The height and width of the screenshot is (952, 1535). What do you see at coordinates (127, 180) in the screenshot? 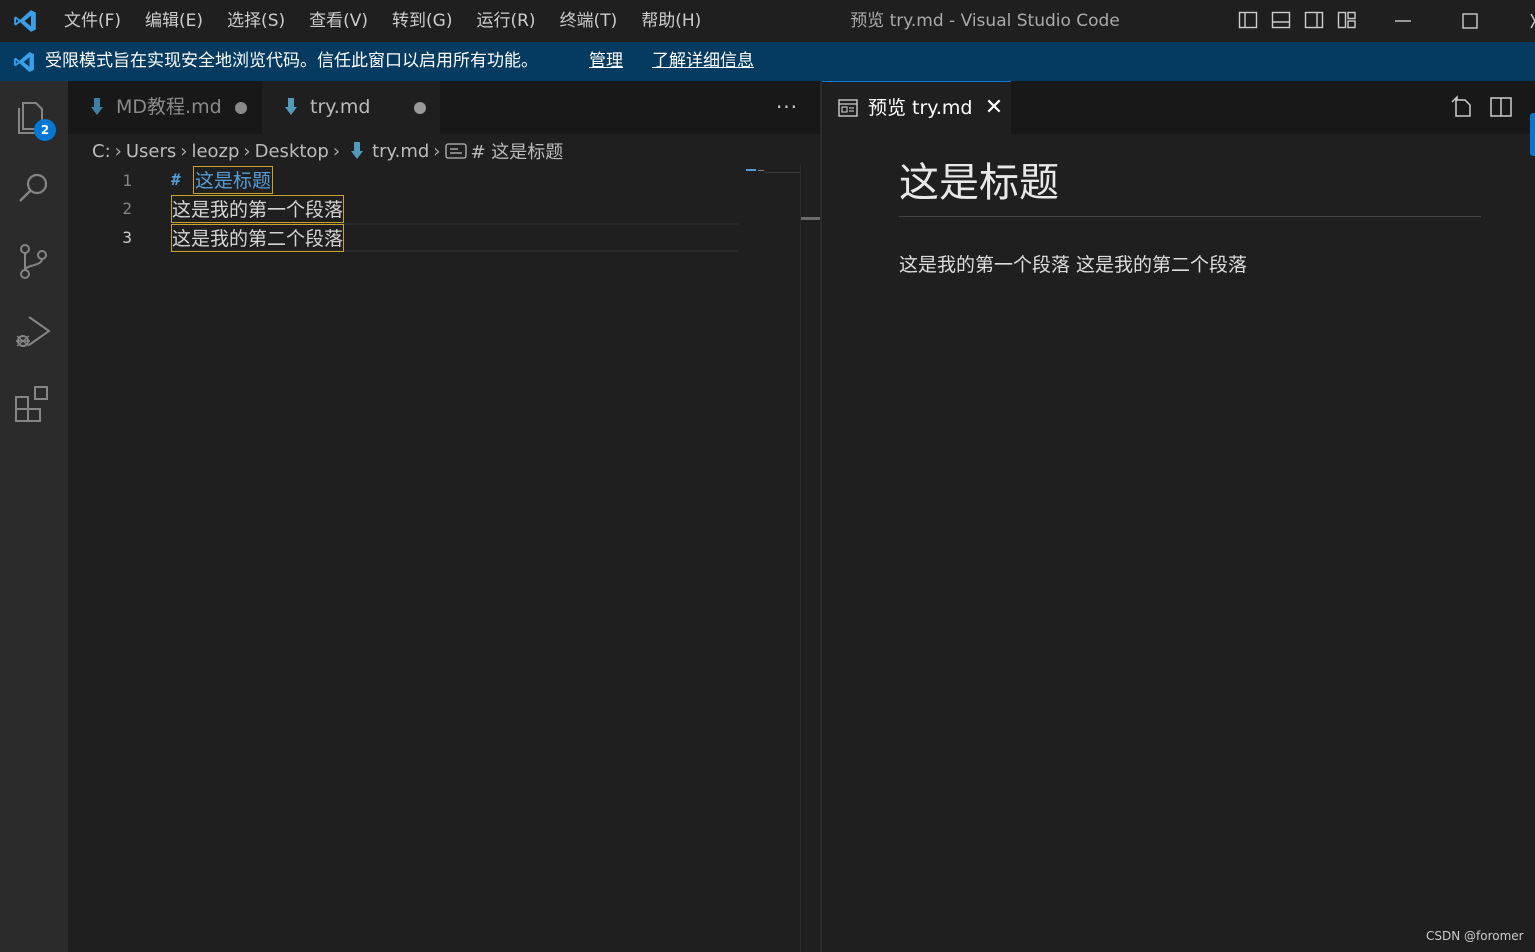
I see `line-number: 1` at bounding box center [127, 180].